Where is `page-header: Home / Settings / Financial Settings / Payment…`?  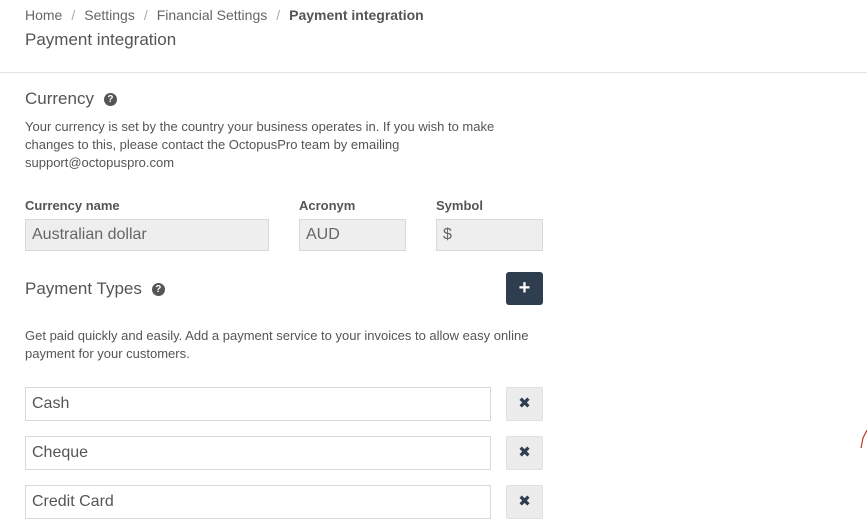
page-header: Home / Settings / Financial Settings / Payment… is located at coordinates (433, 36).